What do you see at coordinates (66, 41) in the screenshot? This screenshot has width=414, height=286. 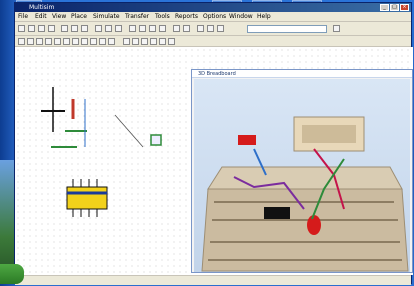 I see `ttl-icon` at bounding box center [66, 41].